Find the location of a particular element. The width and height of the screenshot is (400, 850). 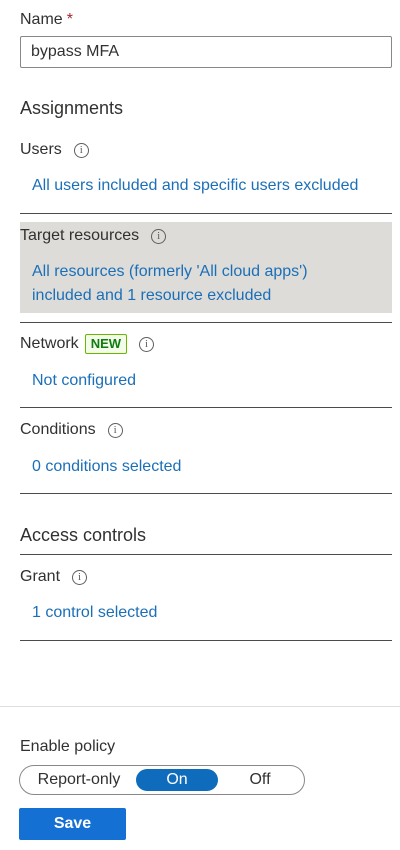

conditions-link: 0 conditions selected is located at coordinates (106, 467).